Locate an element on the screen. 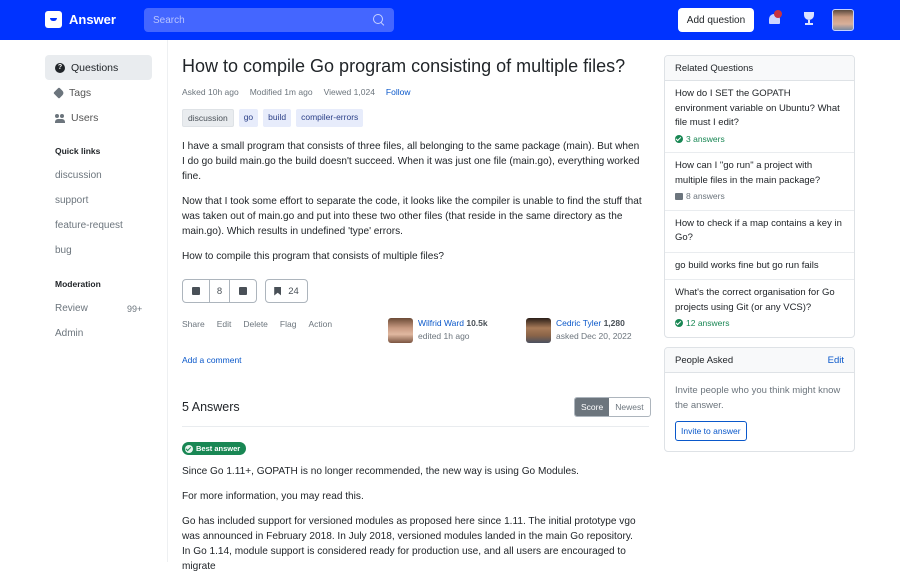  editor-name-line: Wilfrid Ward 10.5k is located at coordinates (453, 323).